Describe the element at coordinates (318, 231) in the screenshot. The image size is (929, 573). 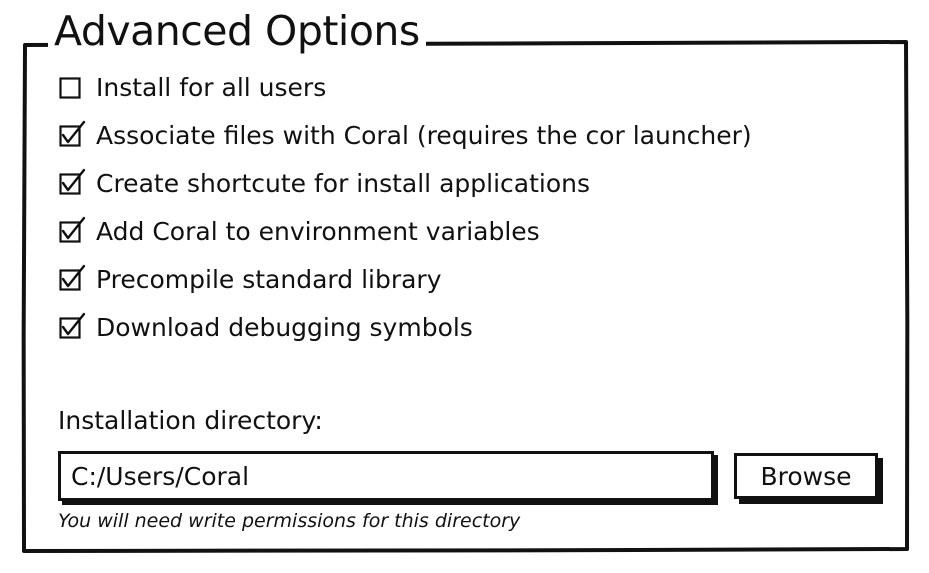
I see `option-label: Add Coral to environment variables` at that location.